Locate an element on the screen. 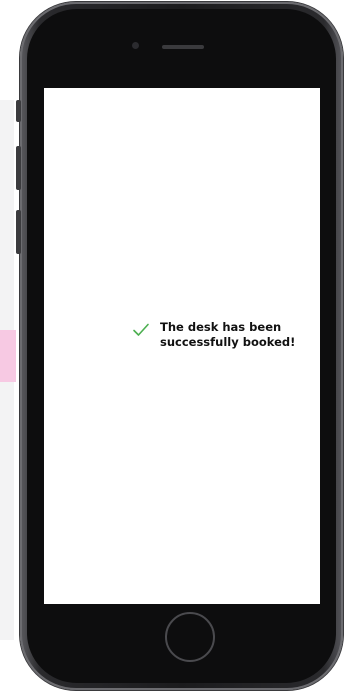  confirmation-line-2: successfully booked! is located at coordinates (228, 342).